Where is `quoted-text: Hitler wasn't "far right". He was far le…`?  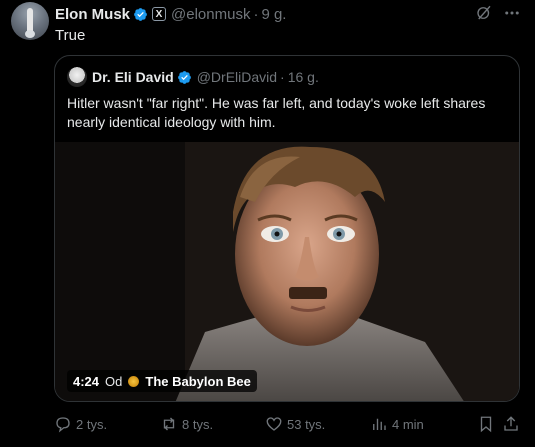 quoted-text: Hitler wasn't "far right". He was far le… is located at coordinates (276, 112).